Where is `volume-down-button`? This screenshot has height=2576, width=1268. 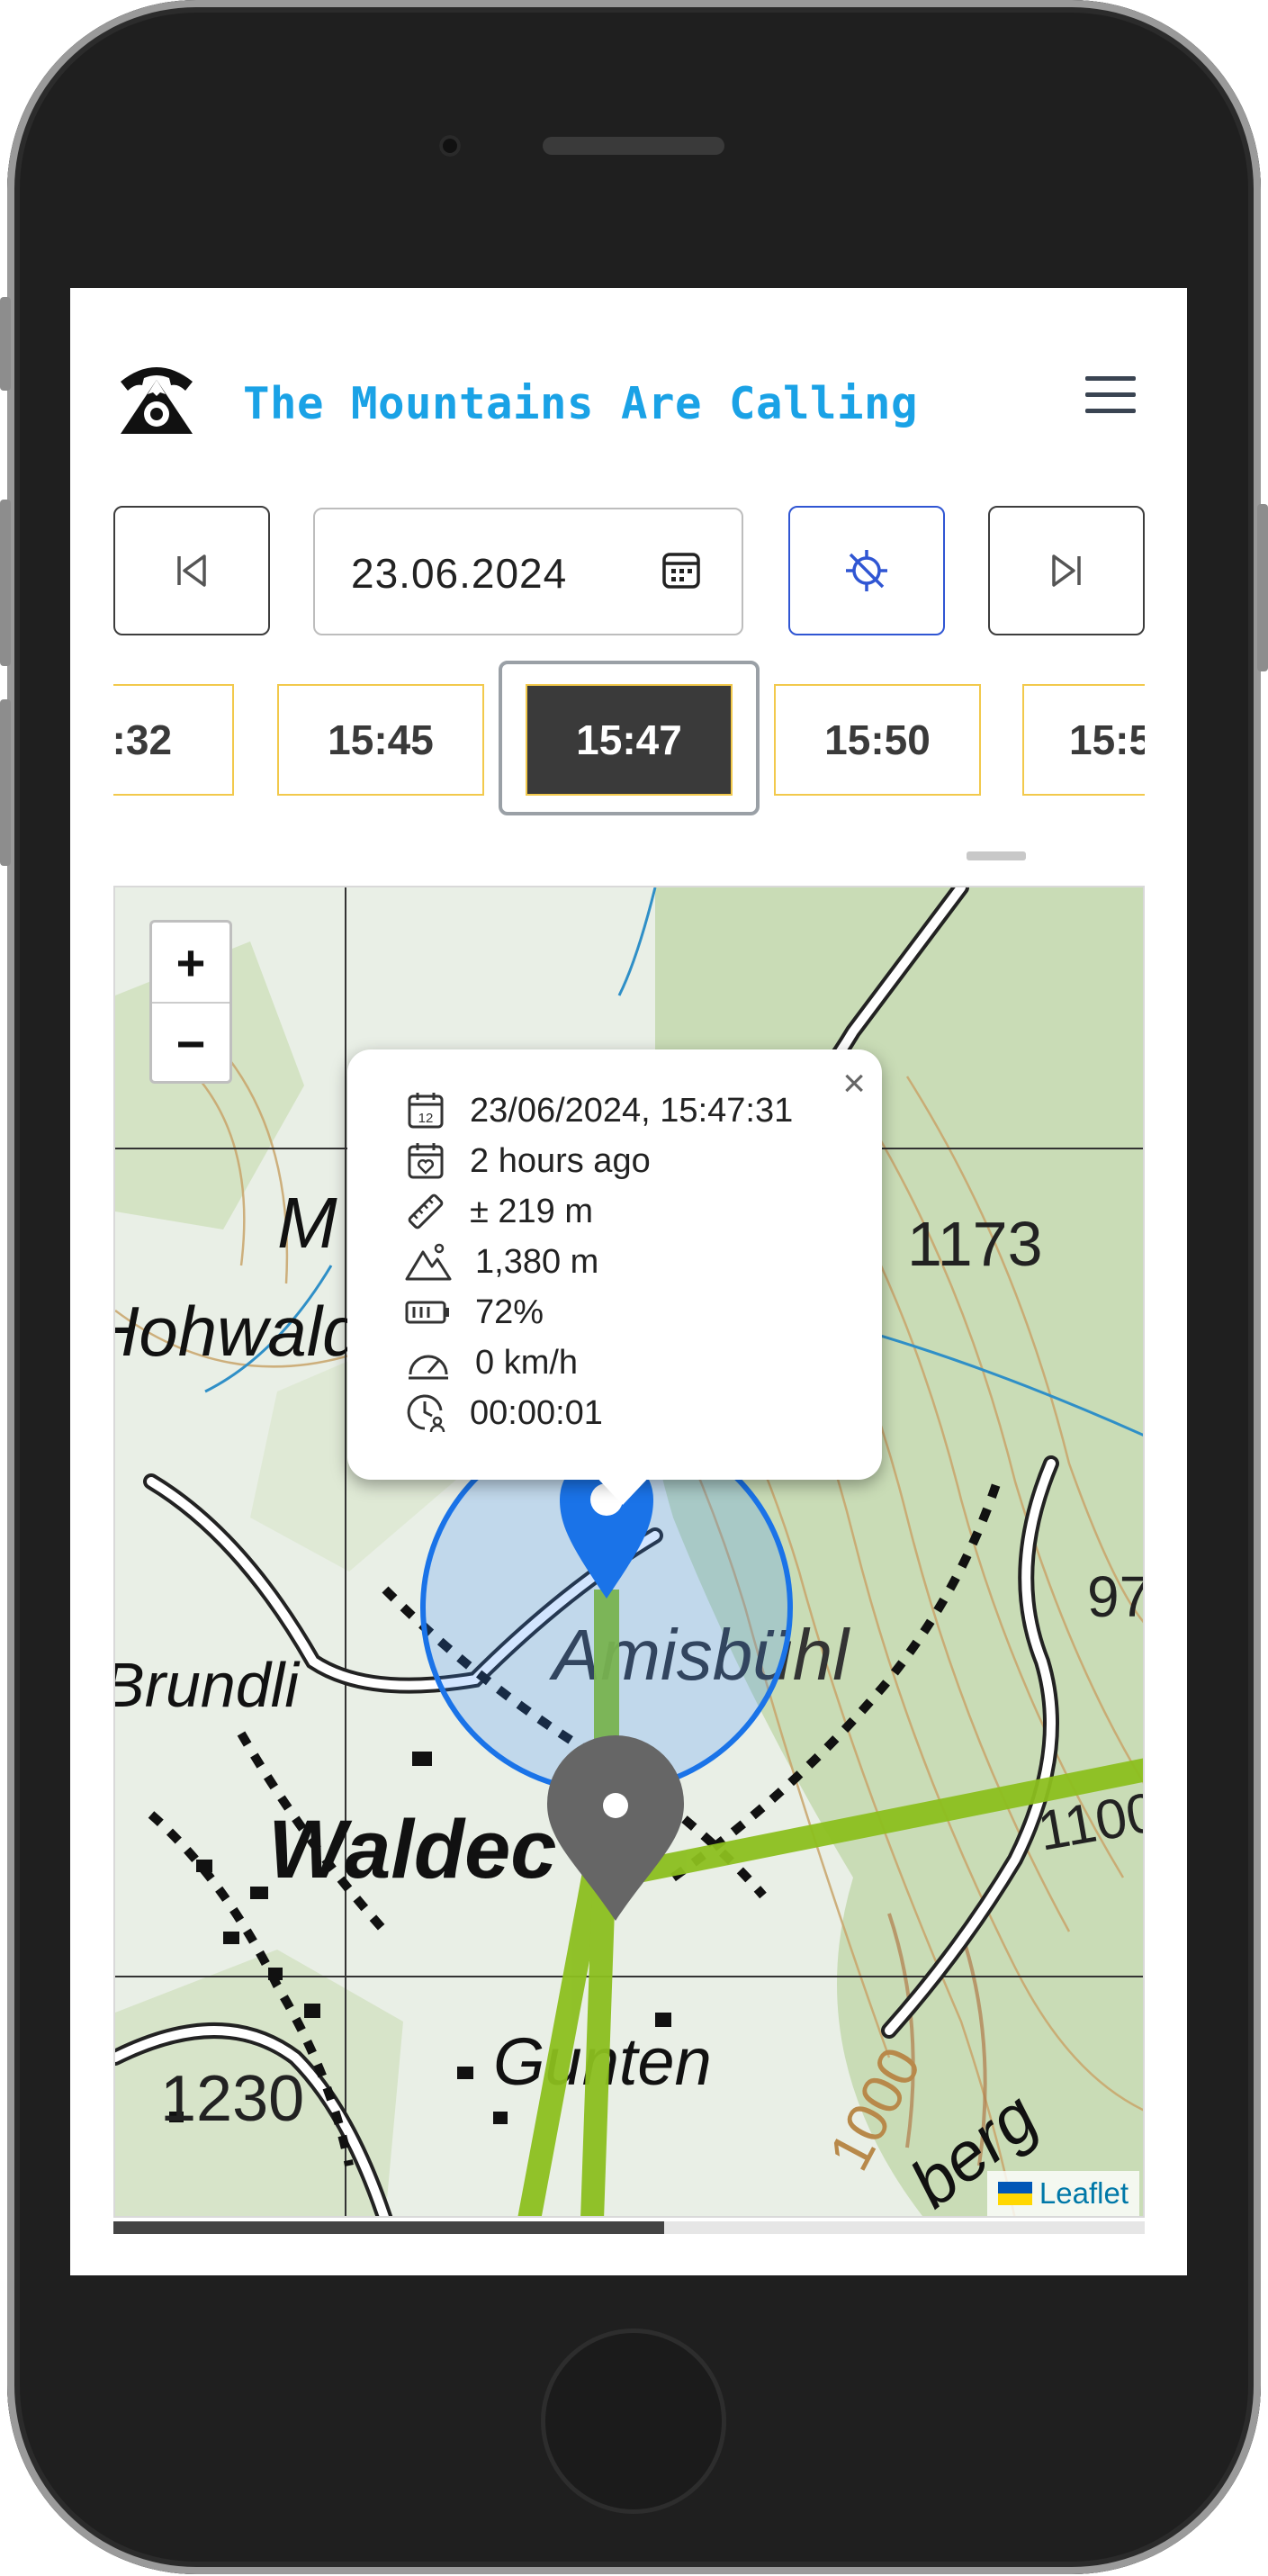
volume-down-button is located at coordinates (5, 782).